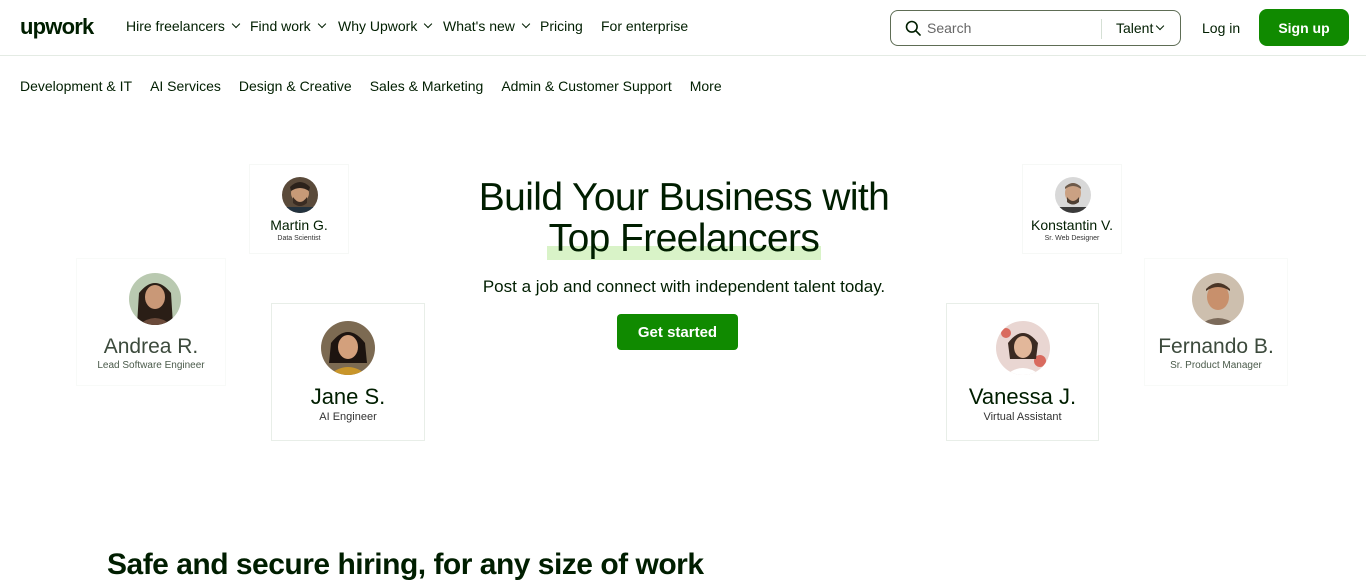 The height and width of the screenshot is (582, 1366). I want to click on search-type-dropdown: Talent, so click(1140, 28).